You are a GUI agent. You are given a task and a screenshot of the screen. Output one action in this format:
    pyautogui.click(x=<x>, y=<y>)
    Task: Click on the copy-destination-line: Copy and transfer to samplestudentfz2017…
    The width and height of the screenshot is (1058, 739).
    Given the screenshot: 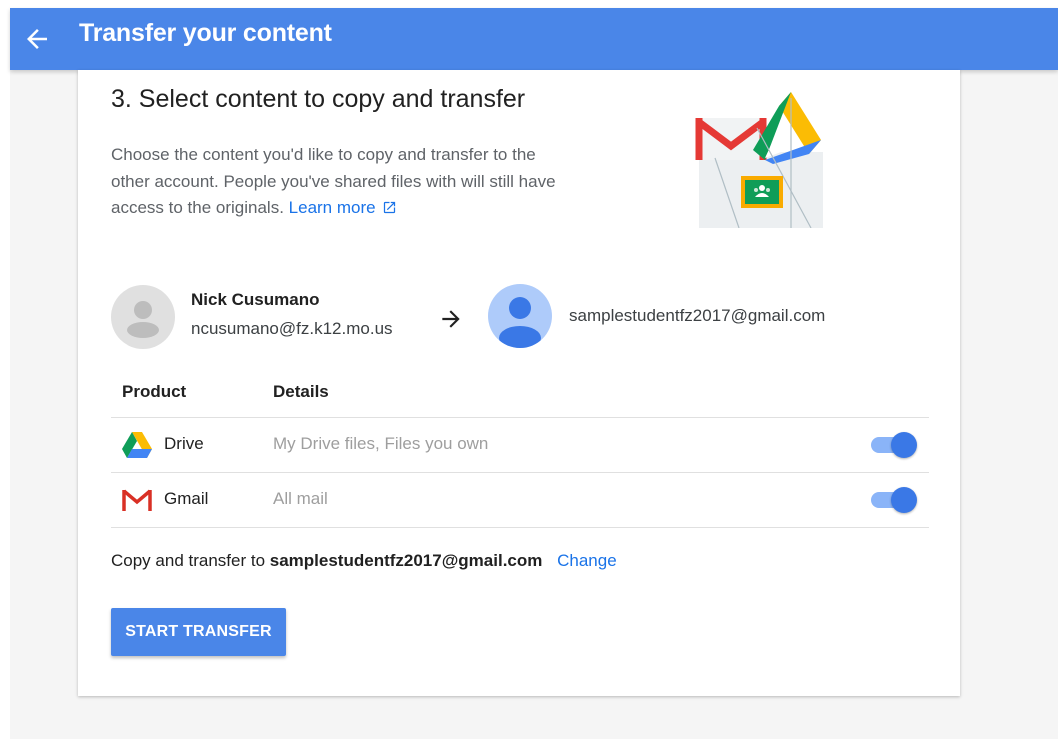 What is the action you would take?
    pyautogui.click(x=364, y=561)
    